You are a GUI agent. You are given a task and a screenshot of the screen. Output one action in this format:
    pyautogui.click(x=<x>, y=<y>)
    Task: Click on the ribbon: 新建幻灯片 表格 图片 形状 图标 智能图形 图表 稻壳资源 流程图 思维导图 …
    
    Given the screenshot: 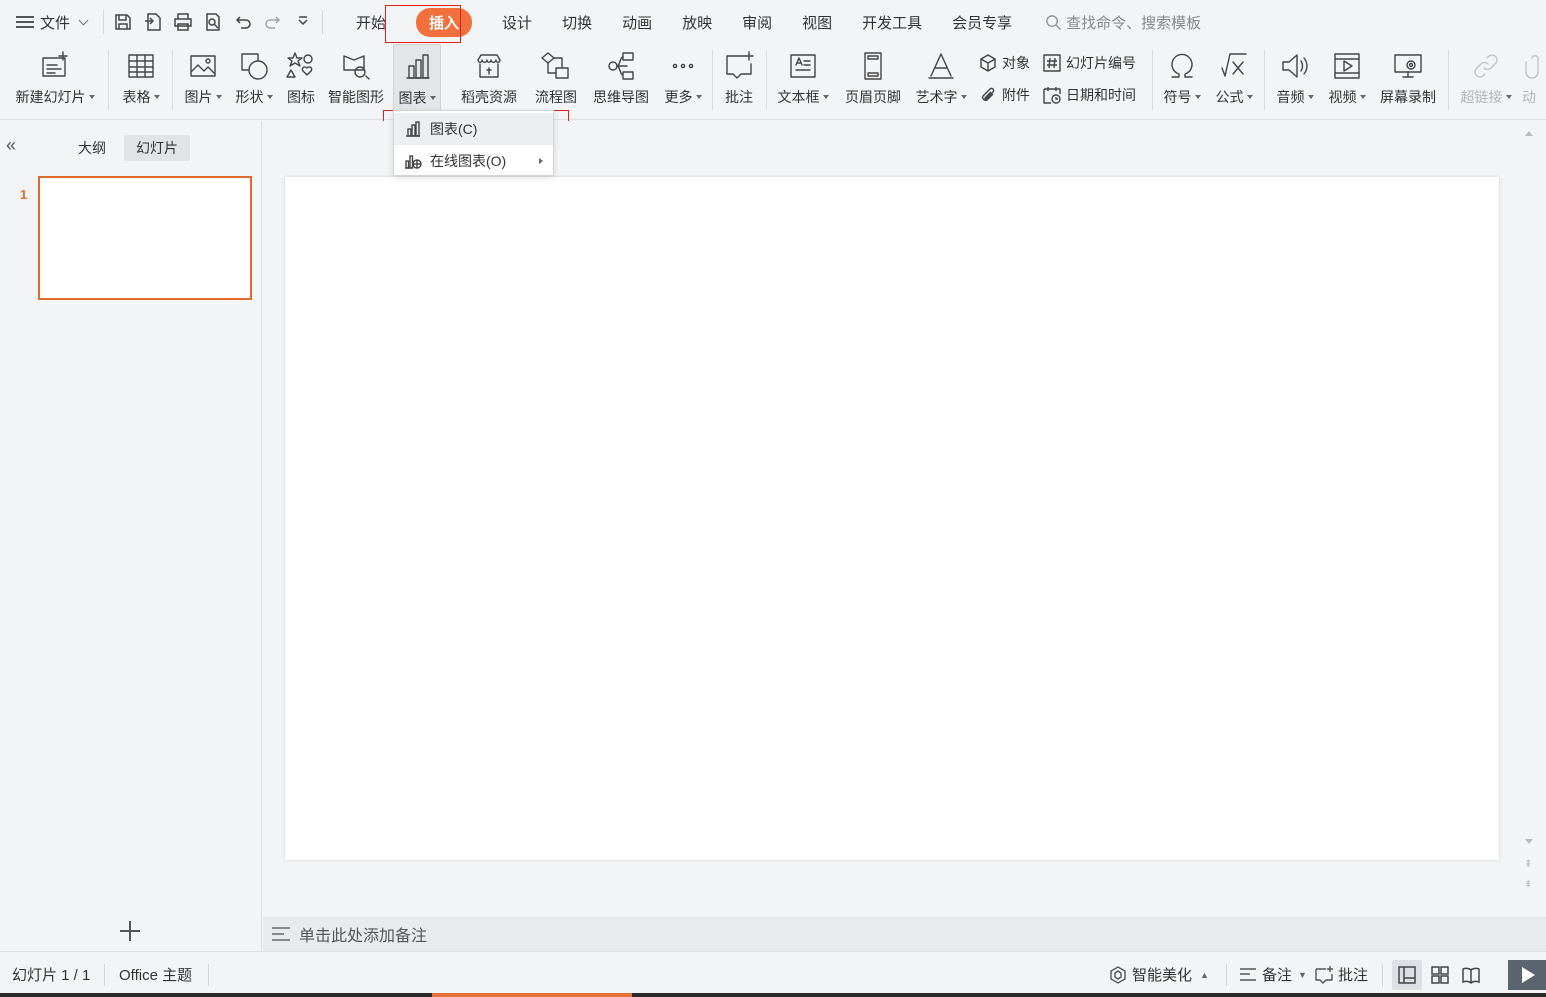 What is the action you would take?
    pyautogui.click(x=773, y=82)
    